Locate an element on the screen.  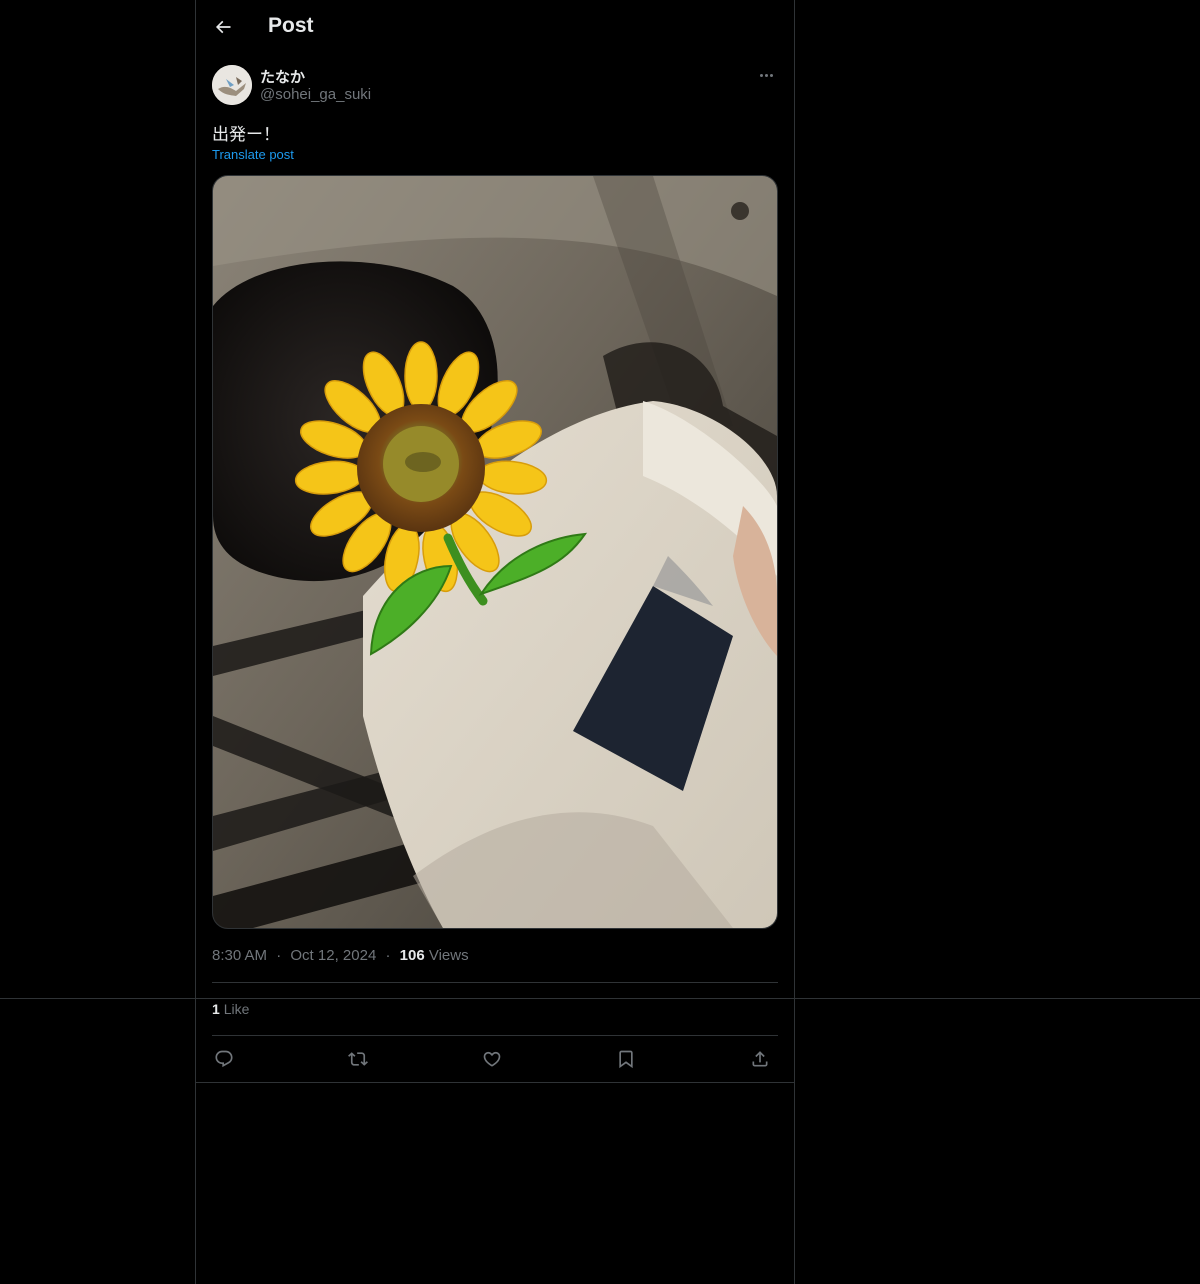
post-meta: 8:30 AM · Oct 12, 2024 · 106 Views is located at coordinates (340, 955).